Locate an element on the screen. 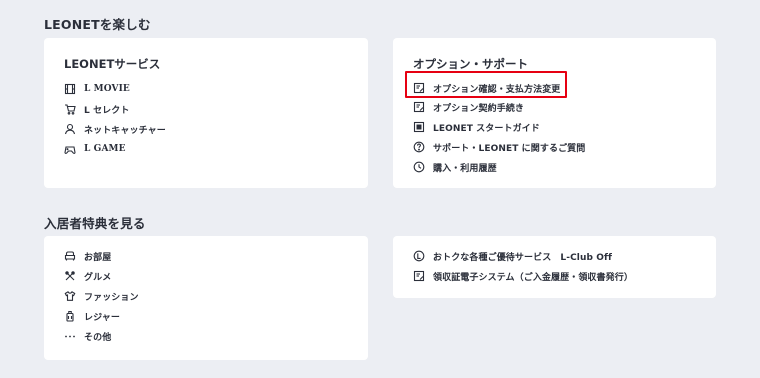 The height and width of the screenshot is (378, 760). category-label-leisure: レジャー is located at coordinates (102, 317).